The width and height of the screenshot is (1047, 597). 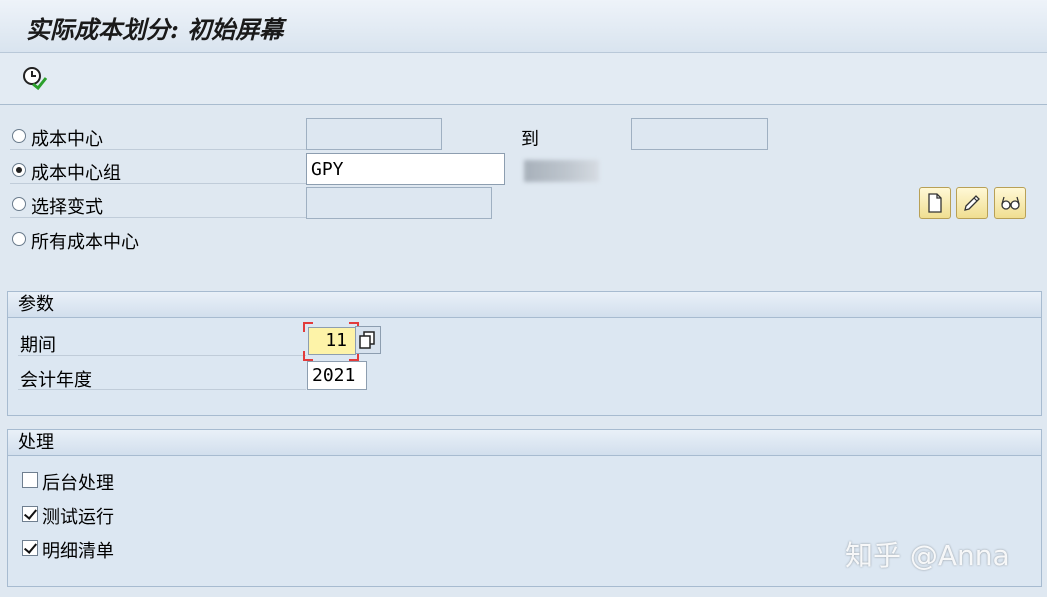 What do you see at coordinates (38, 345) in the screenshot?
I see `period-label: 期间` at bounding box center [38, 345].